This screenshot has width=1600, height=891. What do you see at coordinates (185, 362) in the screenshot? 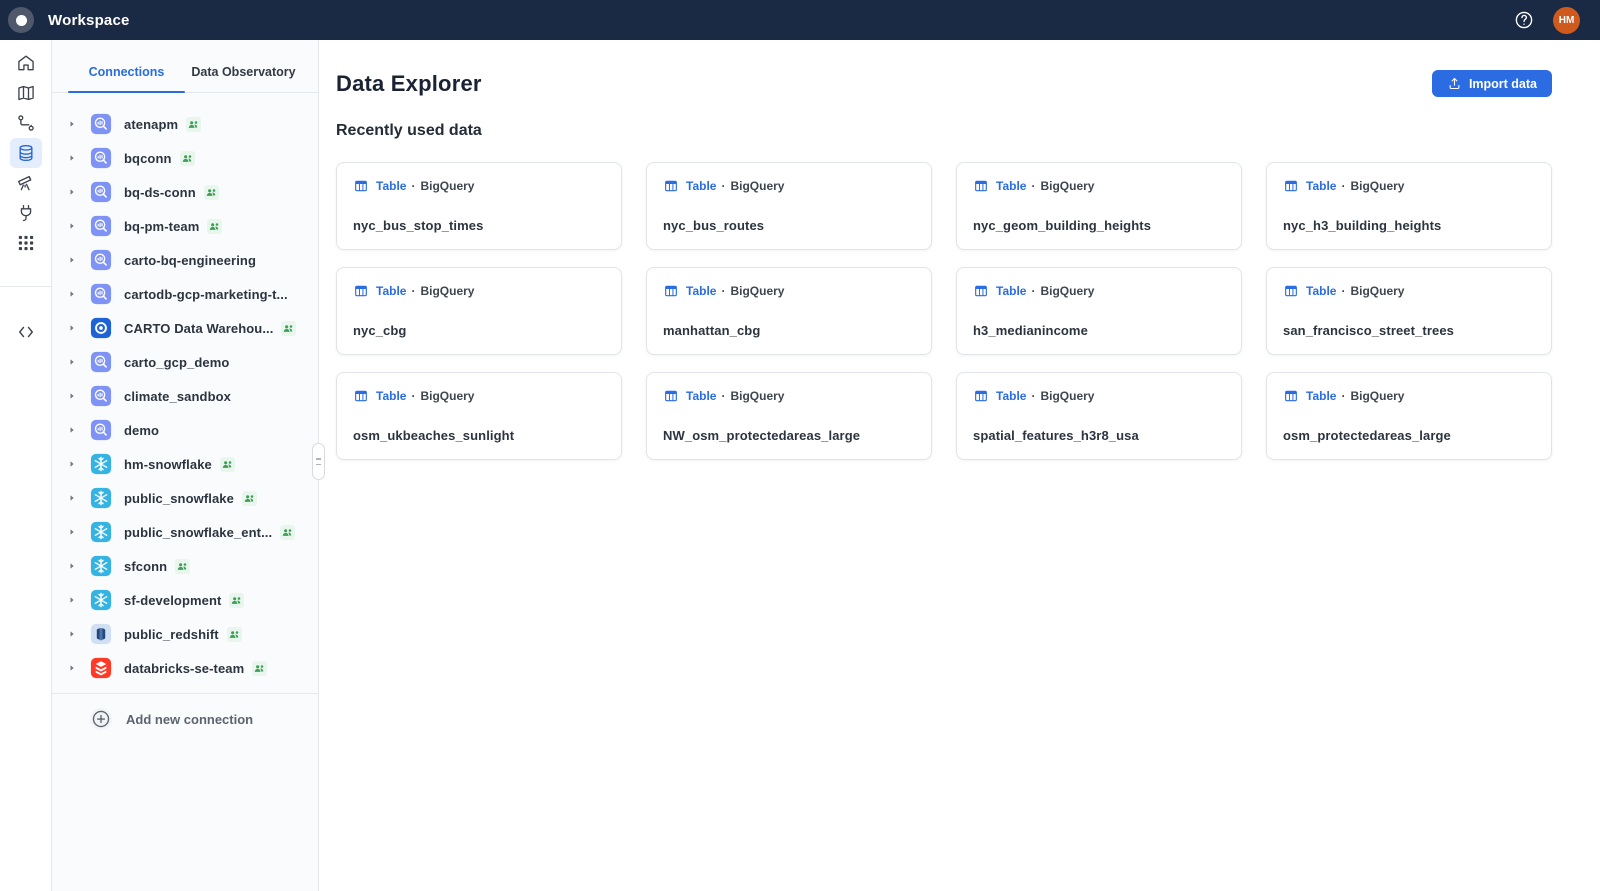
I see `connection-row-carto-gcp-demo: carto_gcp_demo` at bounding box center [185, 362].